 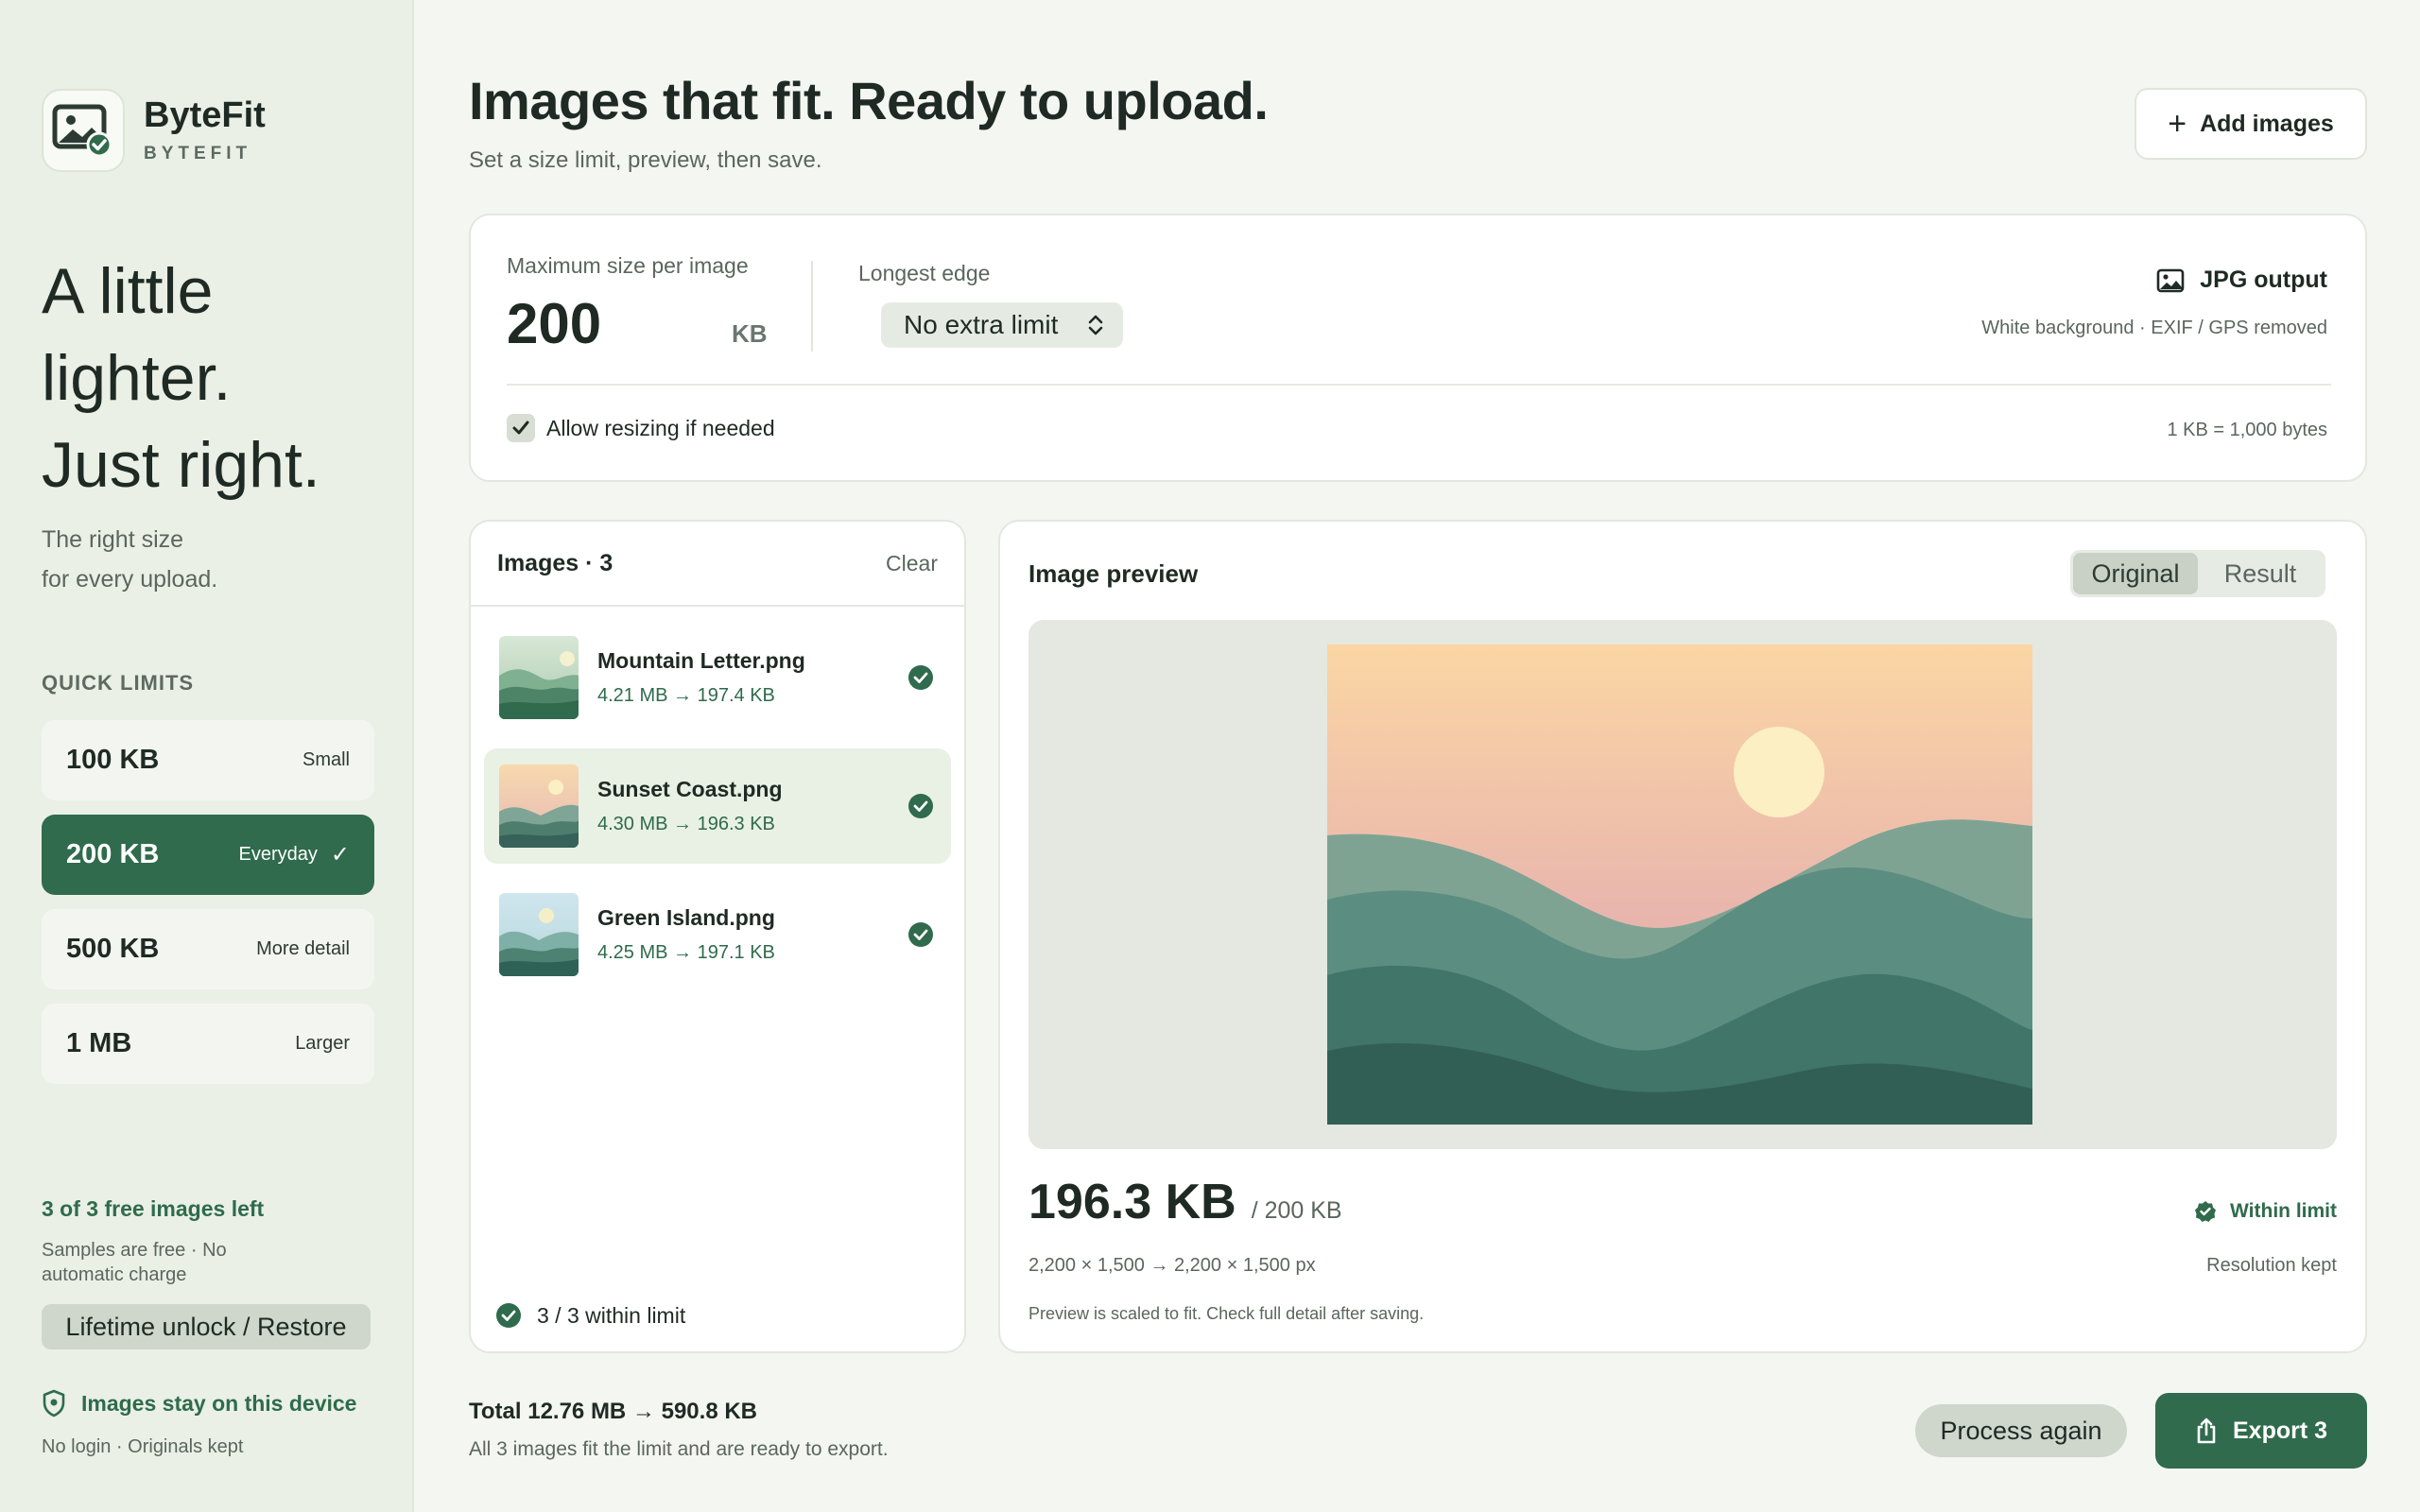 I want to click on image-file-sizes: 4.21 MB → 197.4 KB, so click(x=686, y=695).